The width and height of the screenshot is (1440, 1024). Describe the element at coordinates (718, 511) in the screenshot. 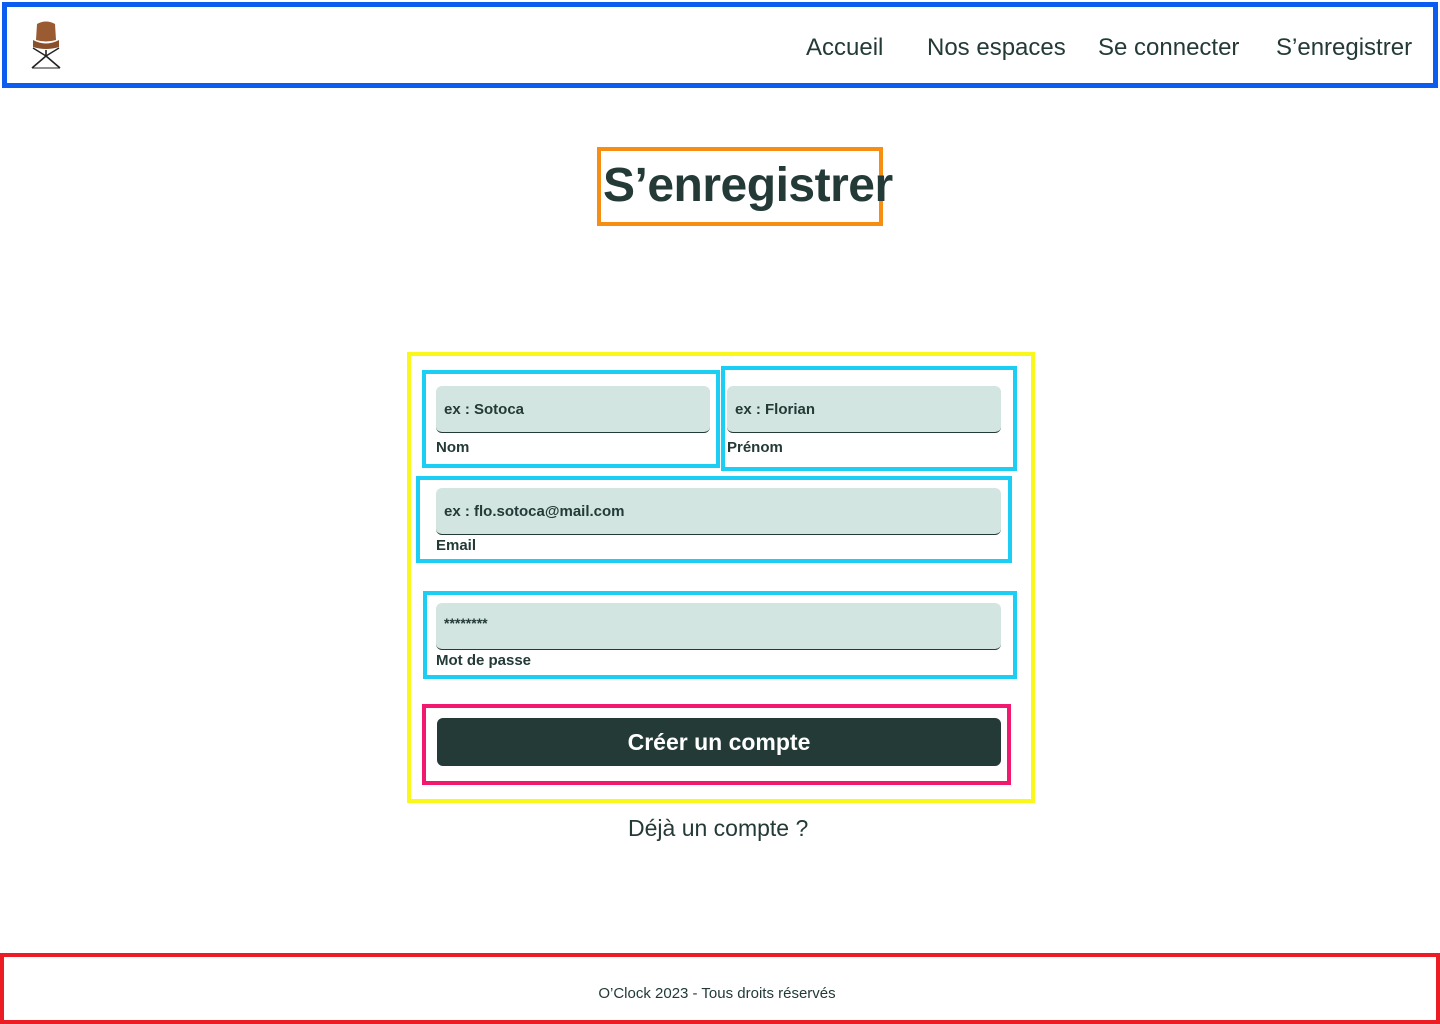

I see `email-input: ex : flo.sotoca@mail.com` at that location.